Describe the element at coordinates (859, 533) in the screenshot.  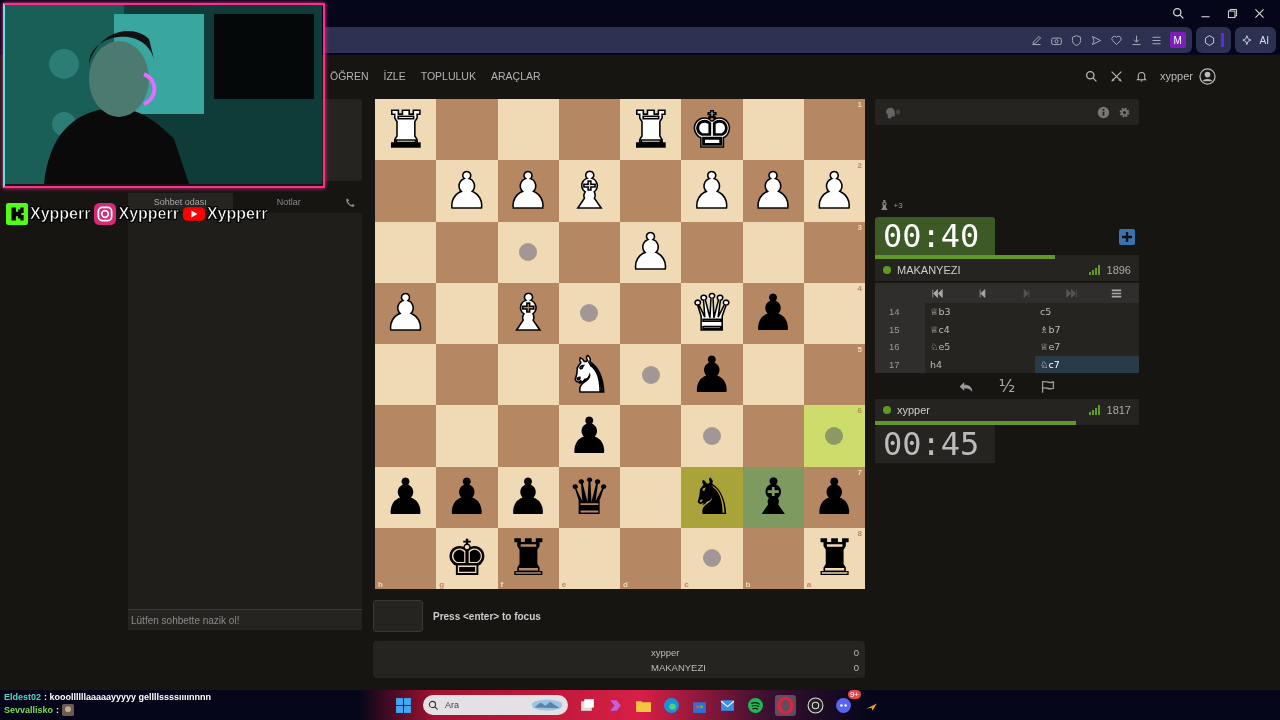
I see `rank-label: 8` at that location.